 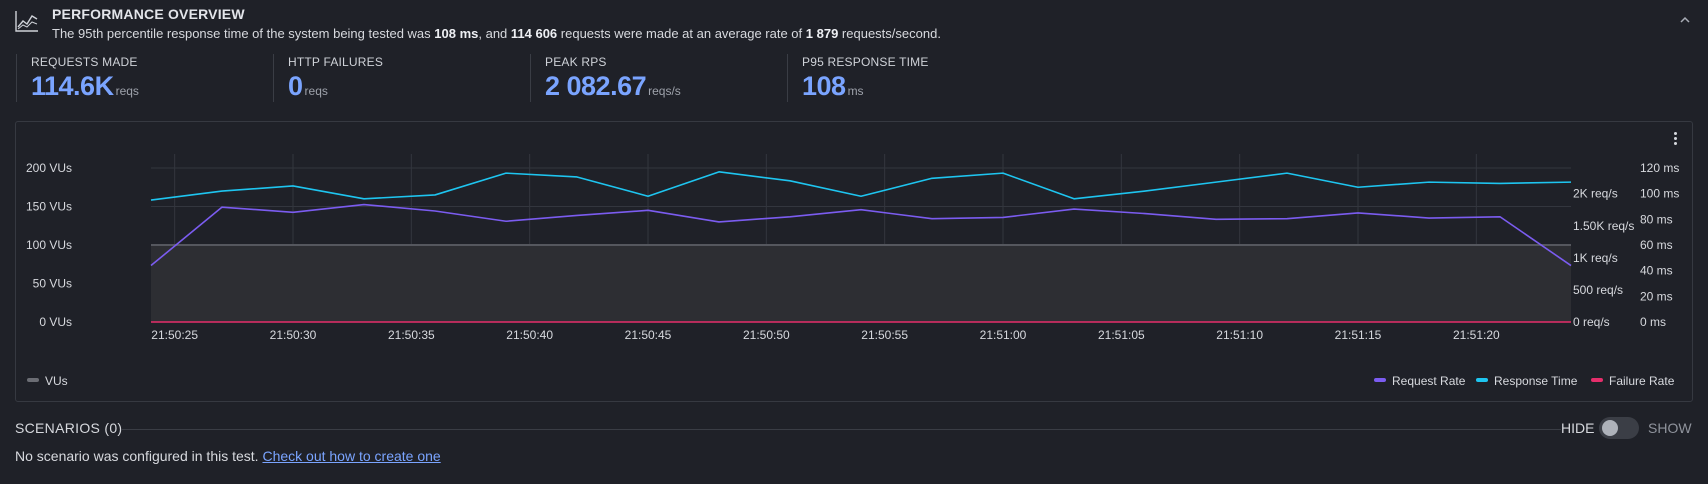 What do you see at coordinates (336, 62) in the screenshot?
I see `stat-label: HTTP FAILURES` at bounding box center [336, 62].